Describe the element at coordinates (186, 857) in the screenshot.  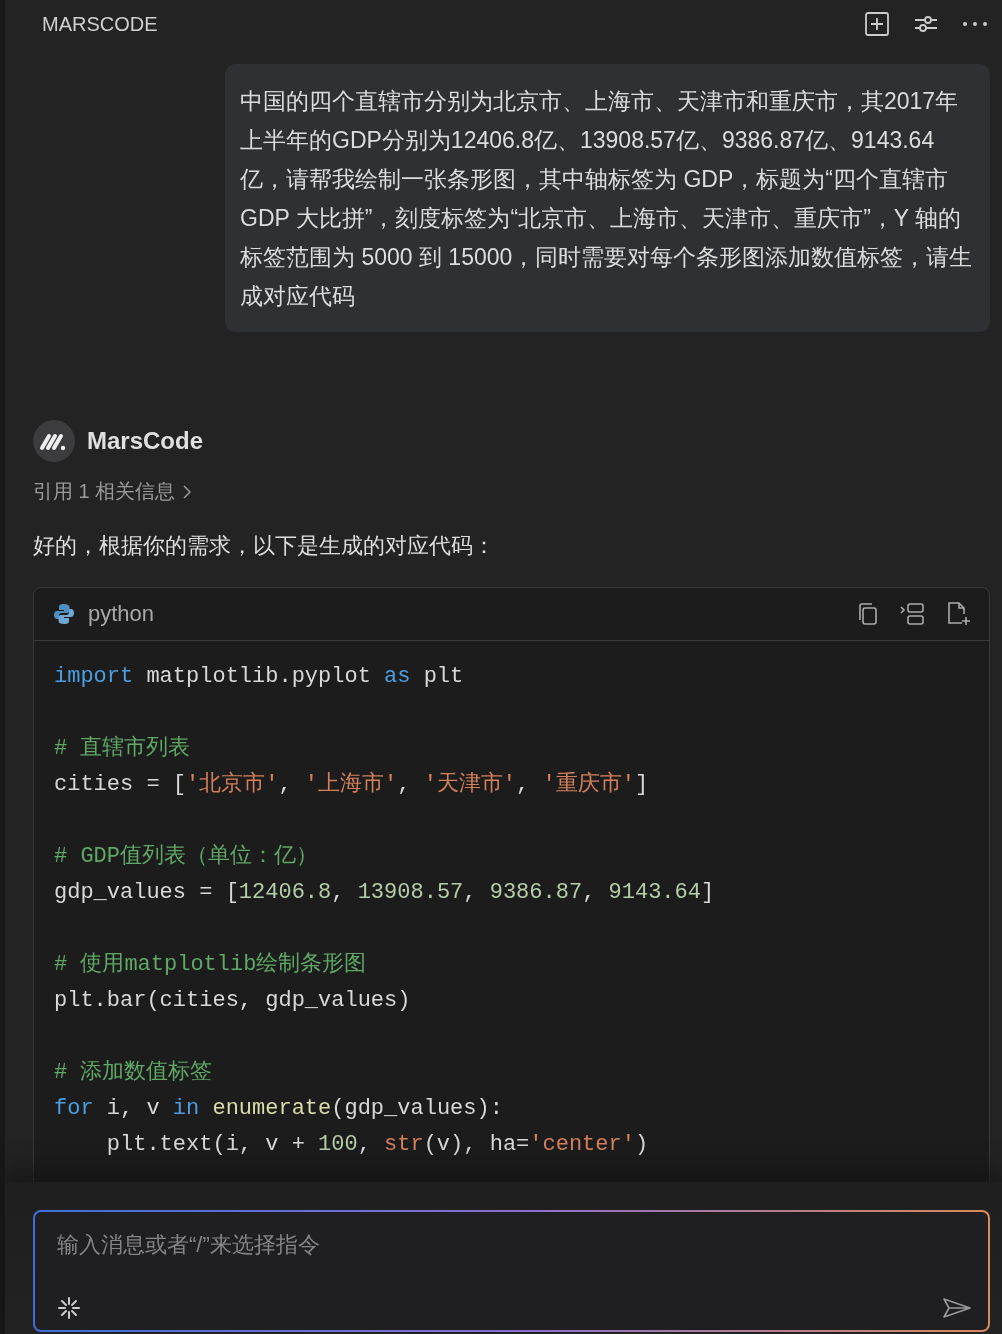
I see `code-line: # GDP值列表（单位：亿）` at that location.